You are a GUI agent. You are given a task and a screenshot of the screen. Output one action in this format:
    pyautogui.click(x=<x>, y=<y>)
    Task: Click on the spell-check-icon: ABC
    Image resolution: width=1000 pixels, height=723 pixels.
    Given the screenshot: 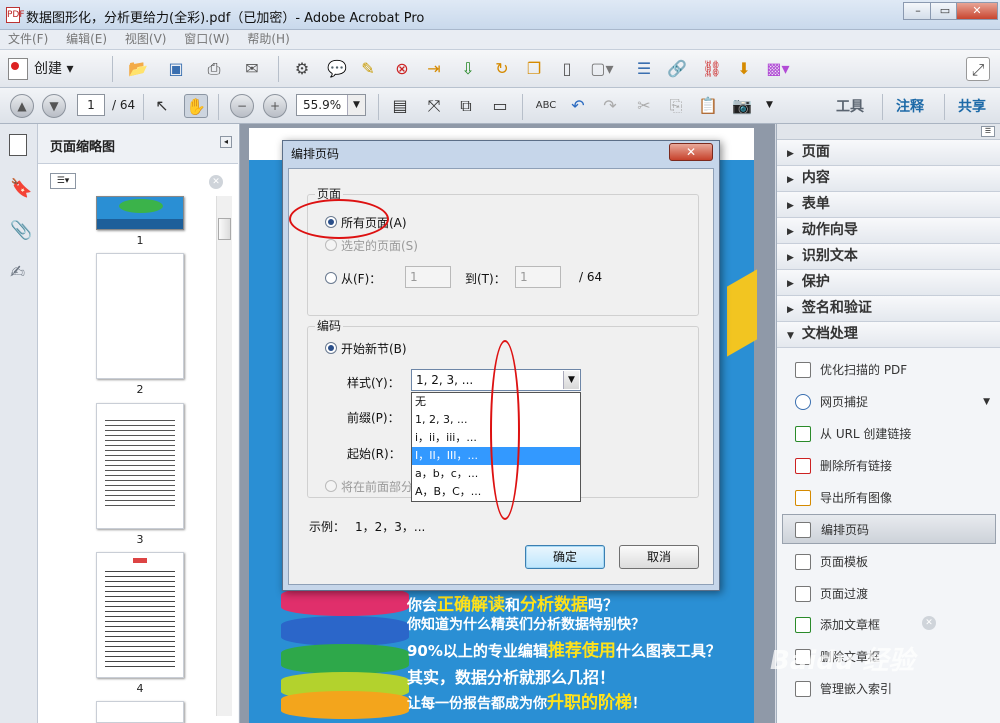 What is the action you would take?
    pyautogui.click(x=546, y=106)
    